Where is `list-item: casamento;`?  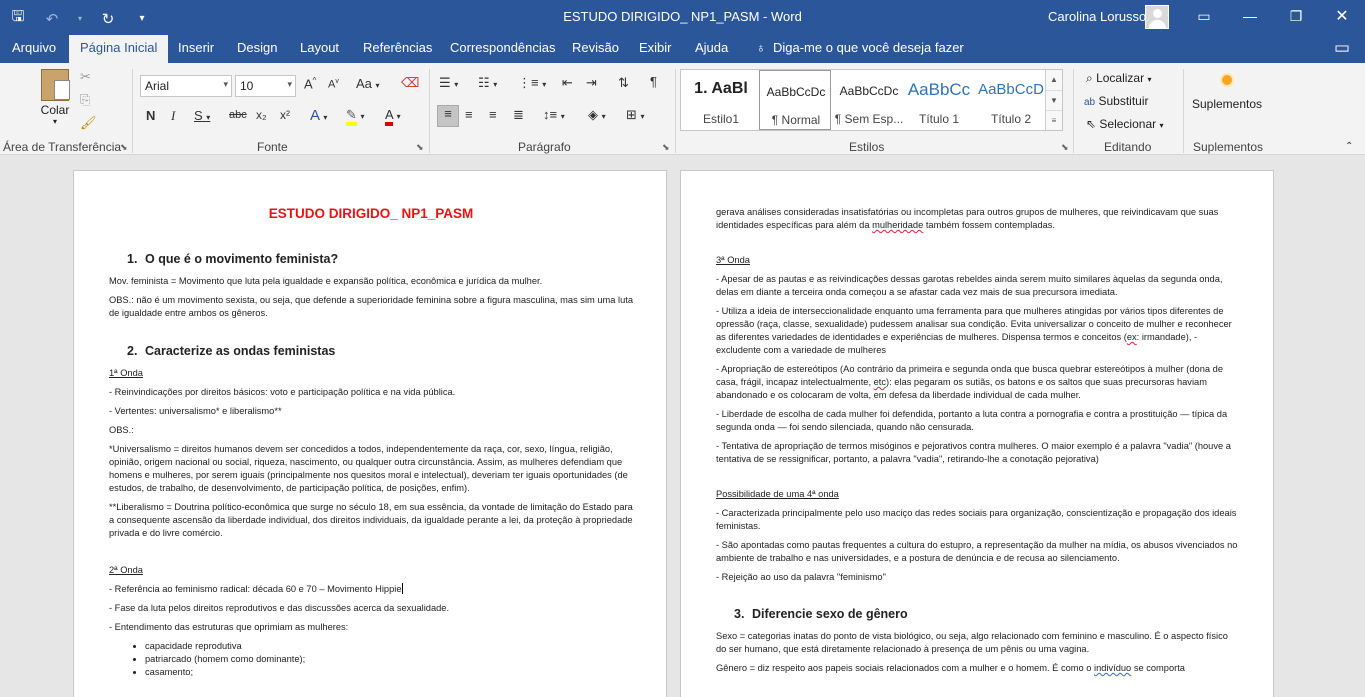 list-item: casamento; is located at coordinates (389, 672).